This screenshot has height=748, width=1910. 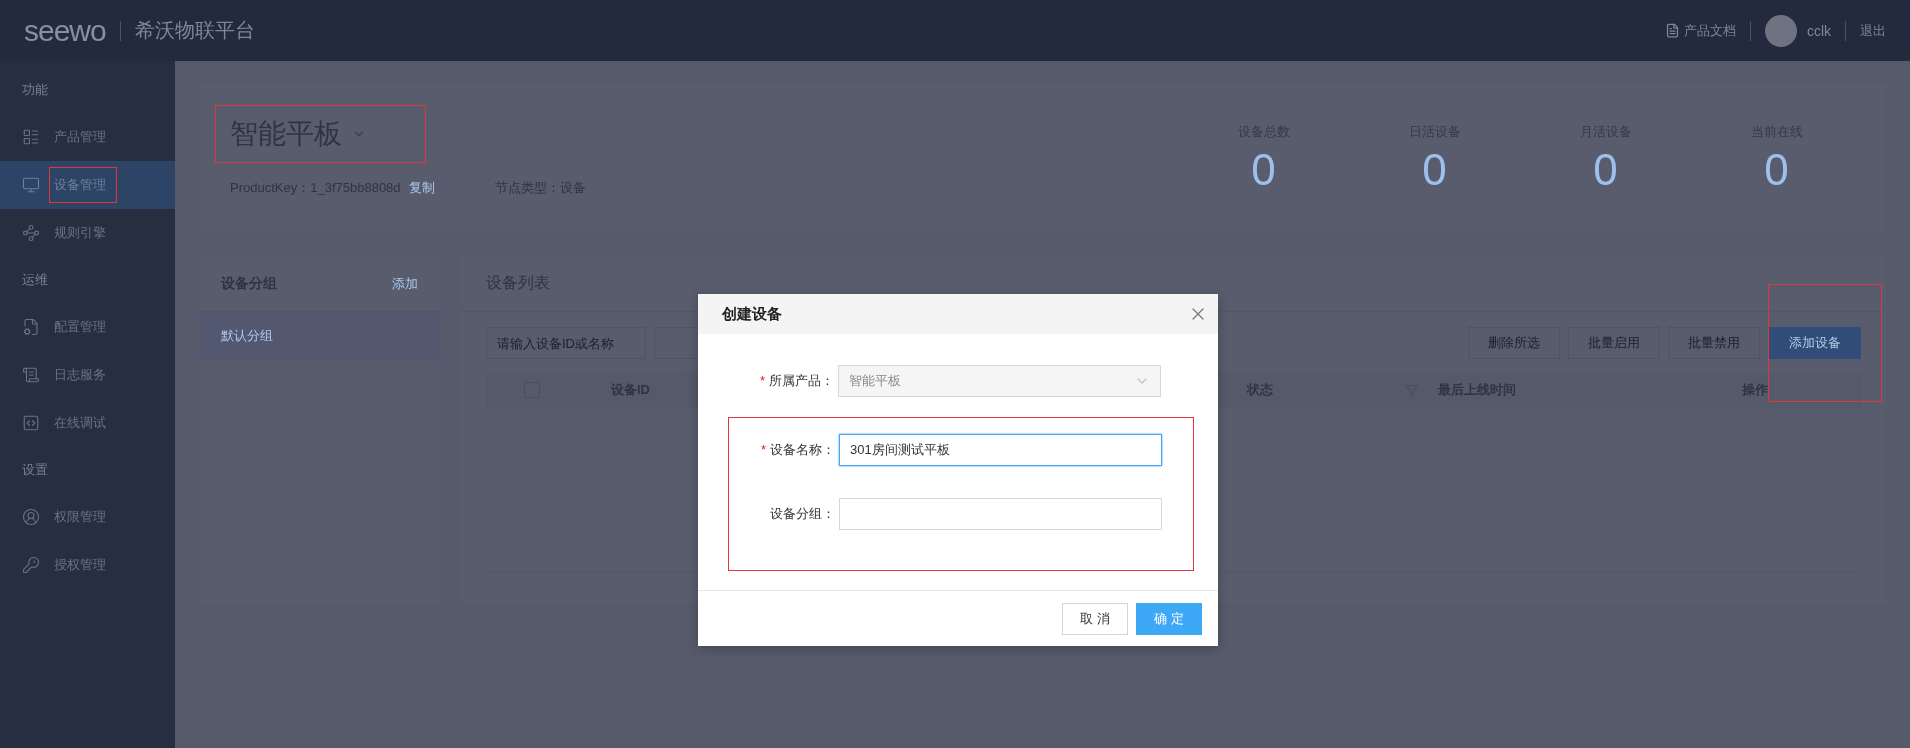 I want to click on section-heading: 运维, so click(x=35, y=280).